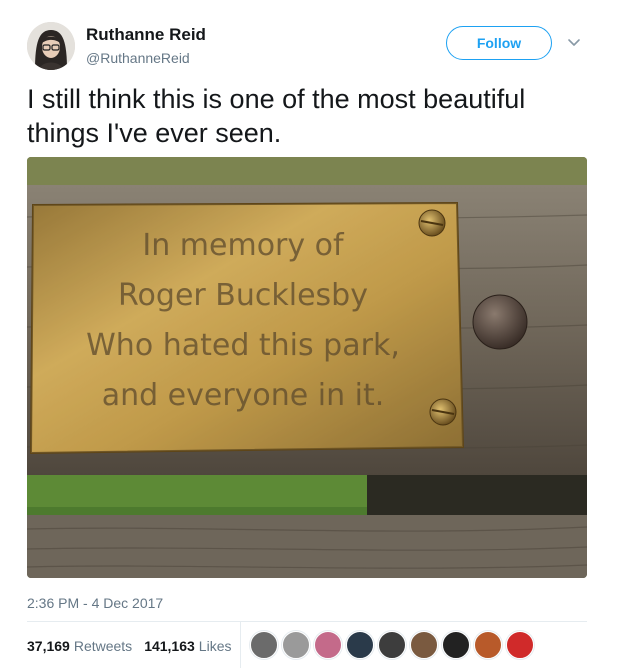 The height and width of the screenshot is (668, 620). What do you see at coordinates (307, 621) in the screenshot?
I see `divider-top` at bounding box center [307, 621].